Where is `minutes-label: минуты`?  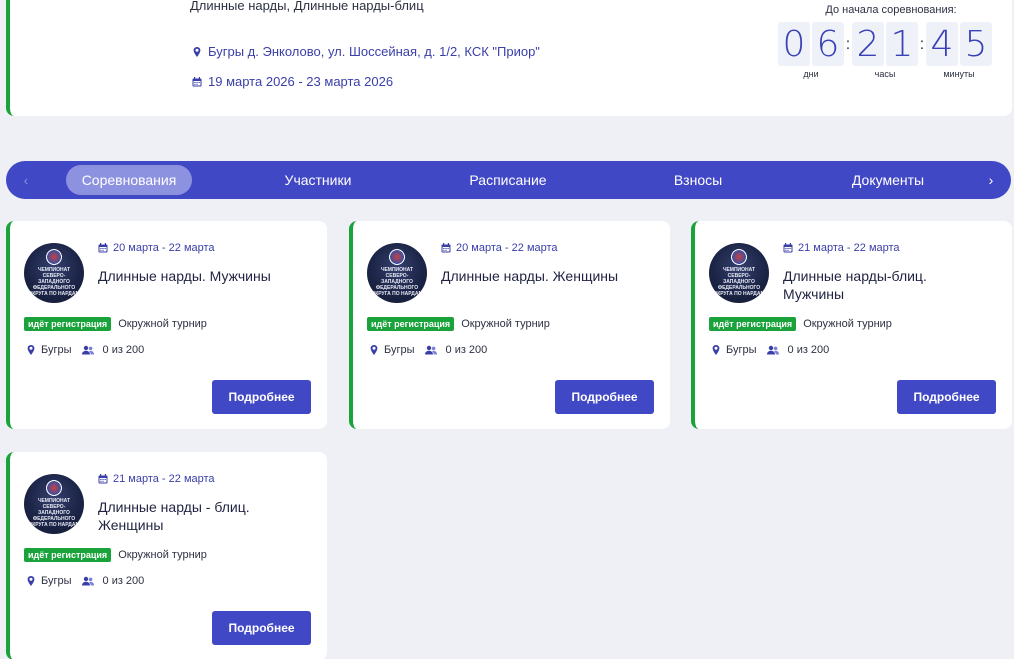 minutes-label: минуты is located at coordinates (959, 74).